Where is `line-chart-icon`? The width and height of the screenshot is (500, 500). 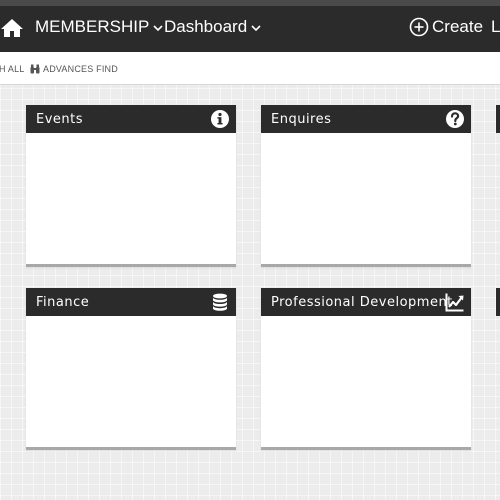
line-chart-icon is located at coordinates (455, 302).